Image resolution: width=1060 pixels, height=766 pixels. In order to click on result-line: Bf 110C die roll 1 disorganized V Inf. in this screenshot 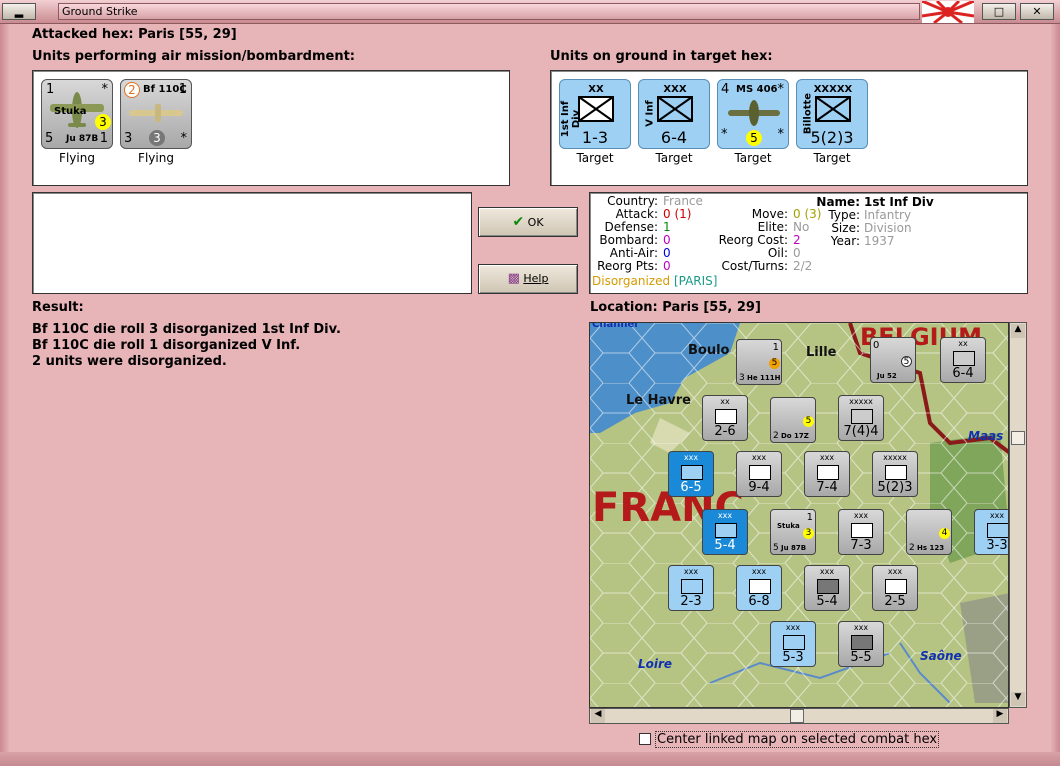, I will do `click(166, 345)`.